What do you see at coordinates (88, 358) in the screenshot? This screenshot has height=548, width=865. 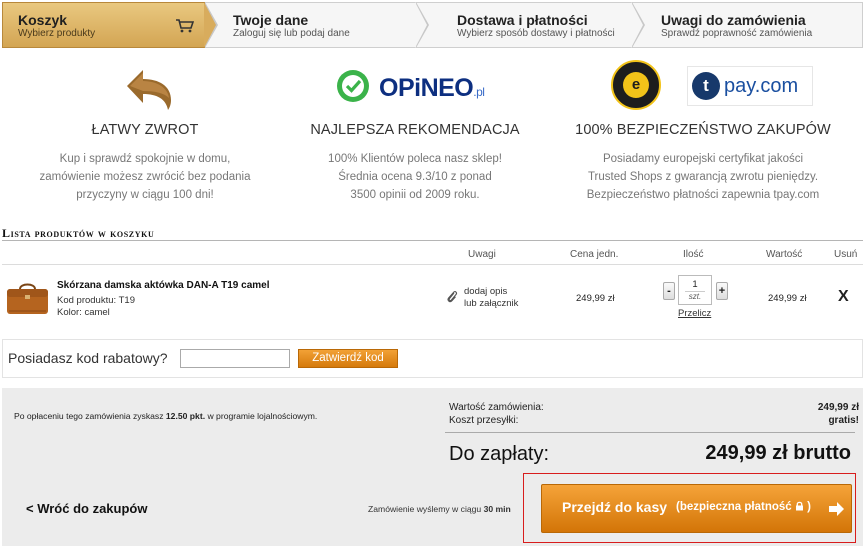 I see `discount-label: Posiadasz kod rabatowy?` at bounding box center [88, 358].